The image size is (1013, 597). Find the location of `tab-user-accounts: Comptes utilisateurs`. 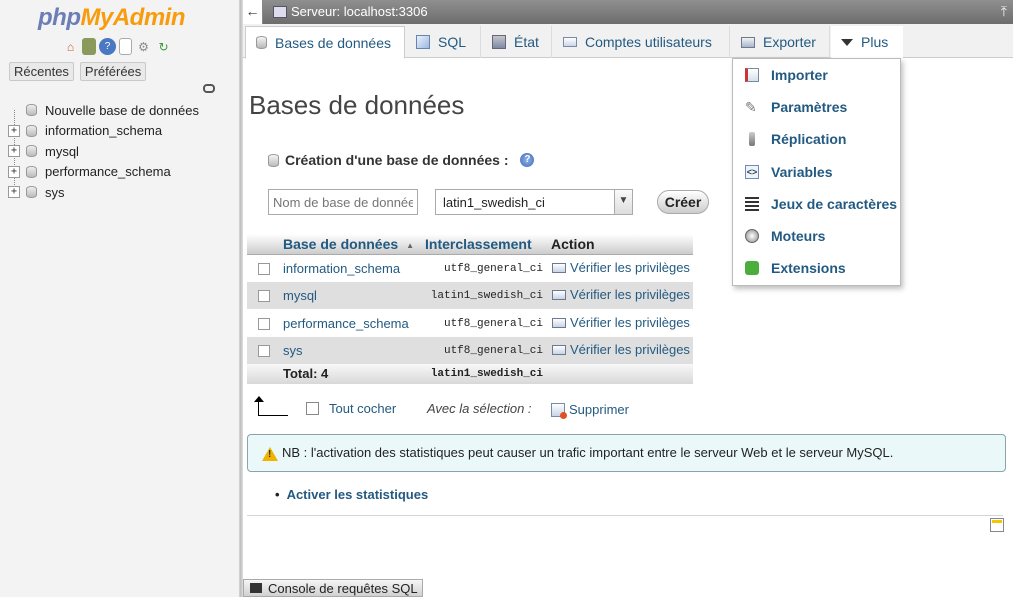

tab-user-accounts: Comptes utilisateurs is located at coordinates (641, 42).